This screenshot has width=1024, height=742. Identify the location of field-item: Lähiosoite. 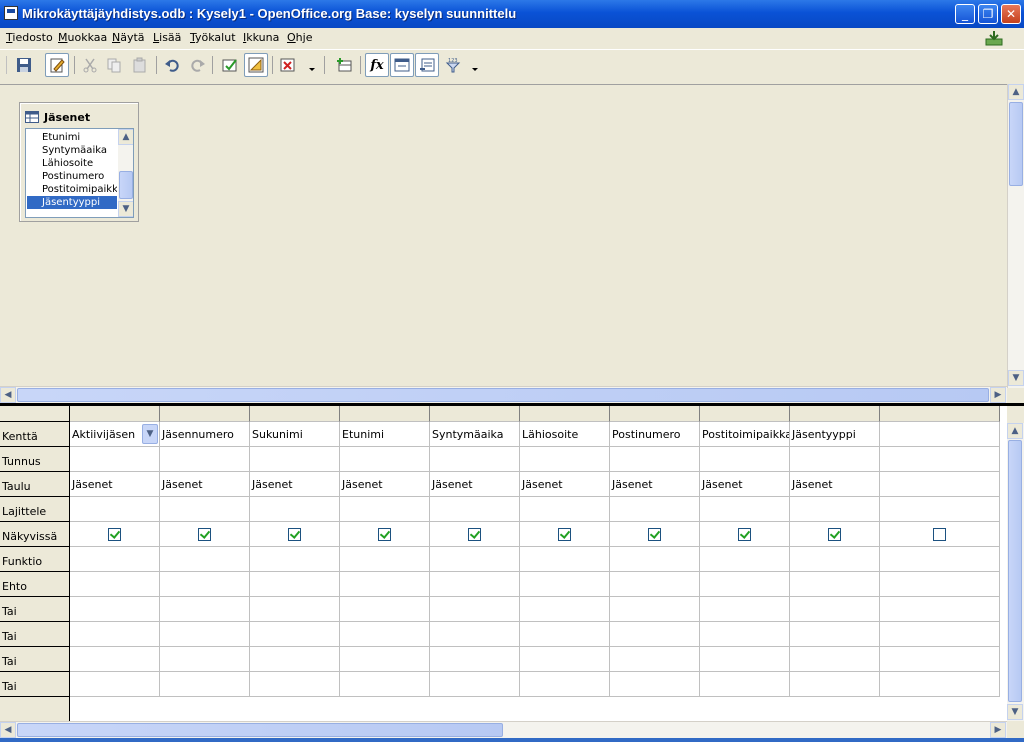
(72, 163).